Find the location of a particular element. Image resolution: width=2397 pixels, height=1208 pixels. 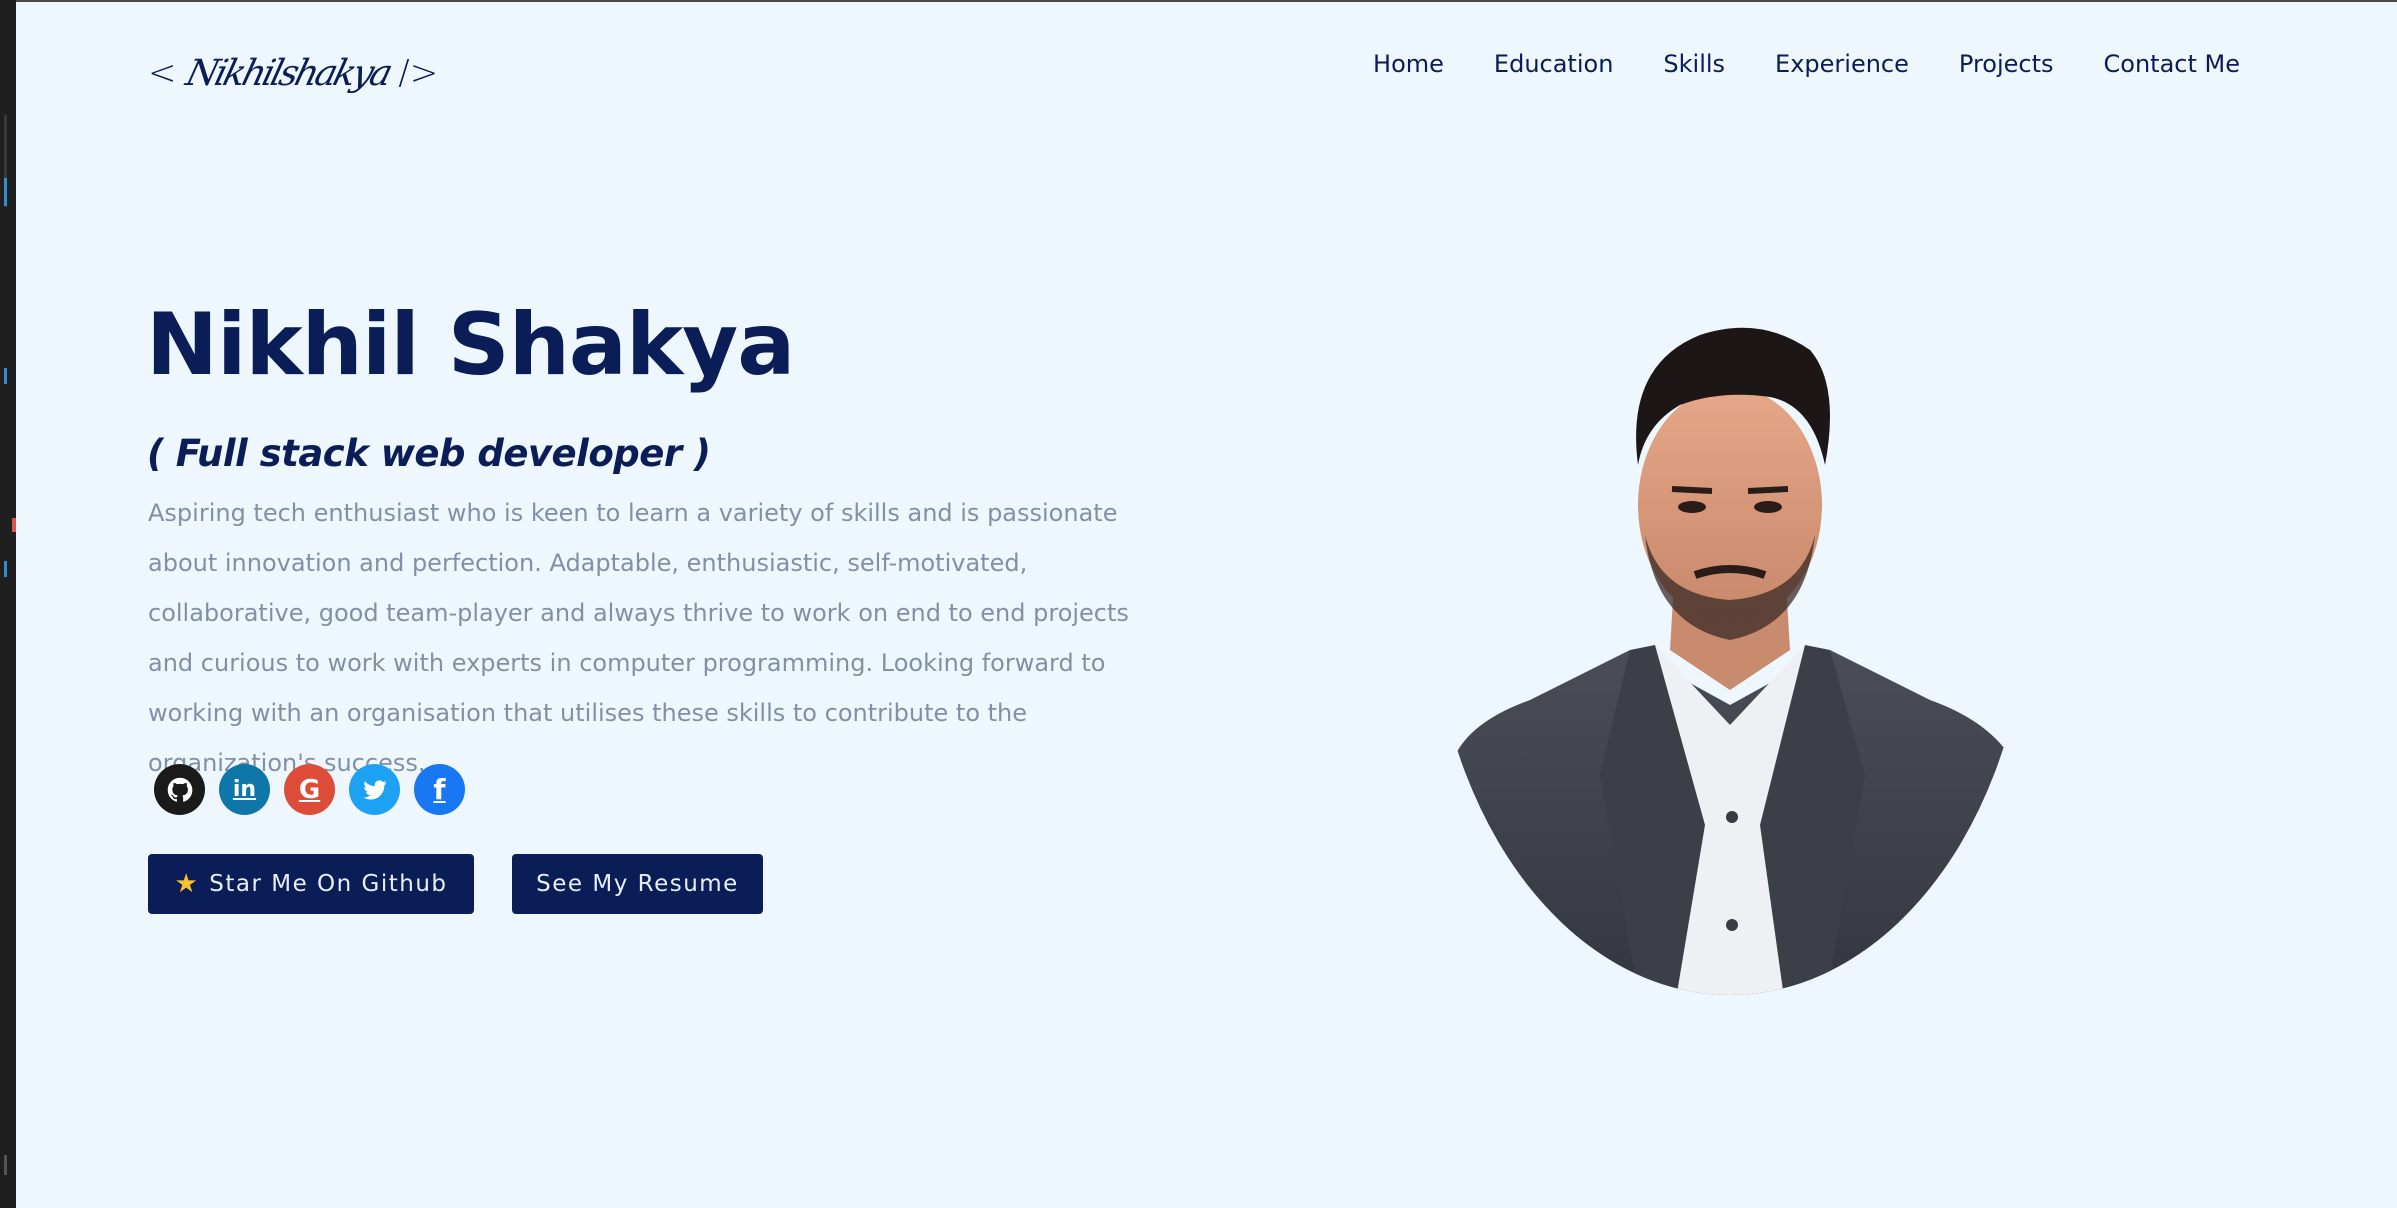

see-resume-label: See My Resume is located at coordinates (637, 884).